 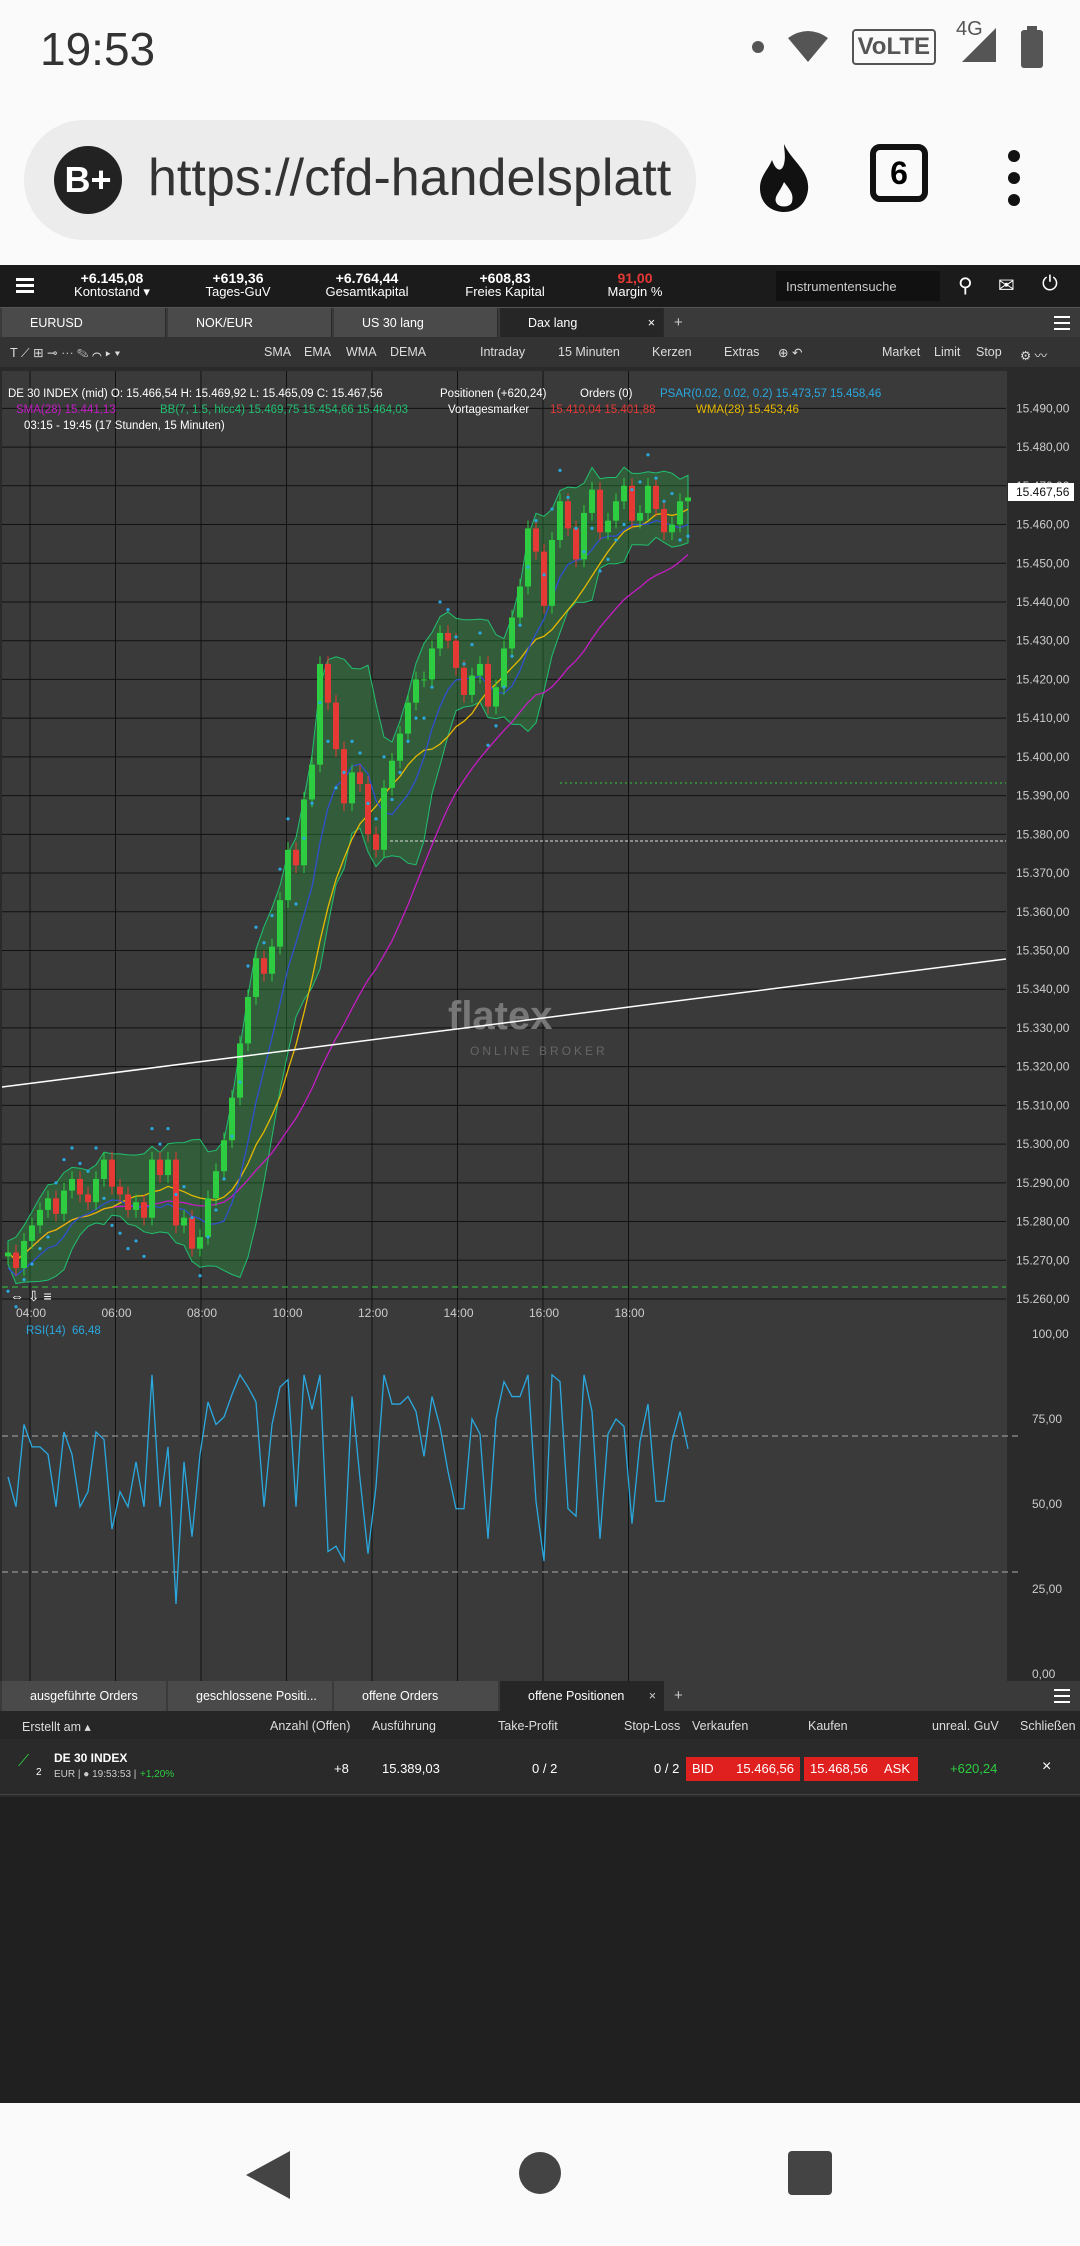 What do you see at coordinates (416, 323) in the screenshot?
I see `tab-us30: US 30 lang` at bounding box center [416, 323].